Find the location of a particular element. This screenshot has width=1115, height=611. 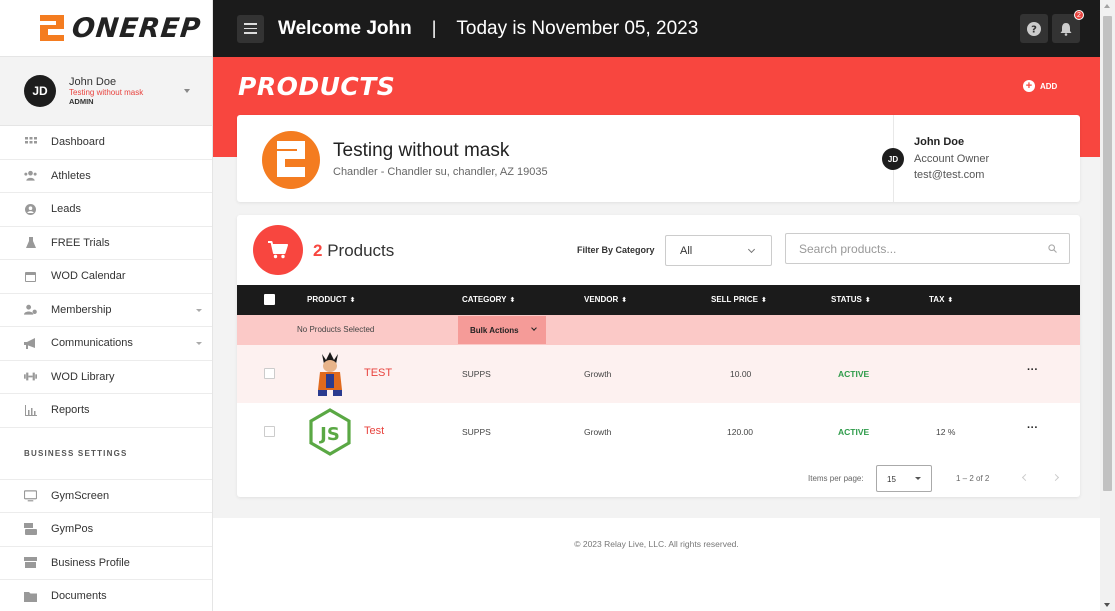

sidebar-item-label: GymScreen is located at coordinates (80, 495).